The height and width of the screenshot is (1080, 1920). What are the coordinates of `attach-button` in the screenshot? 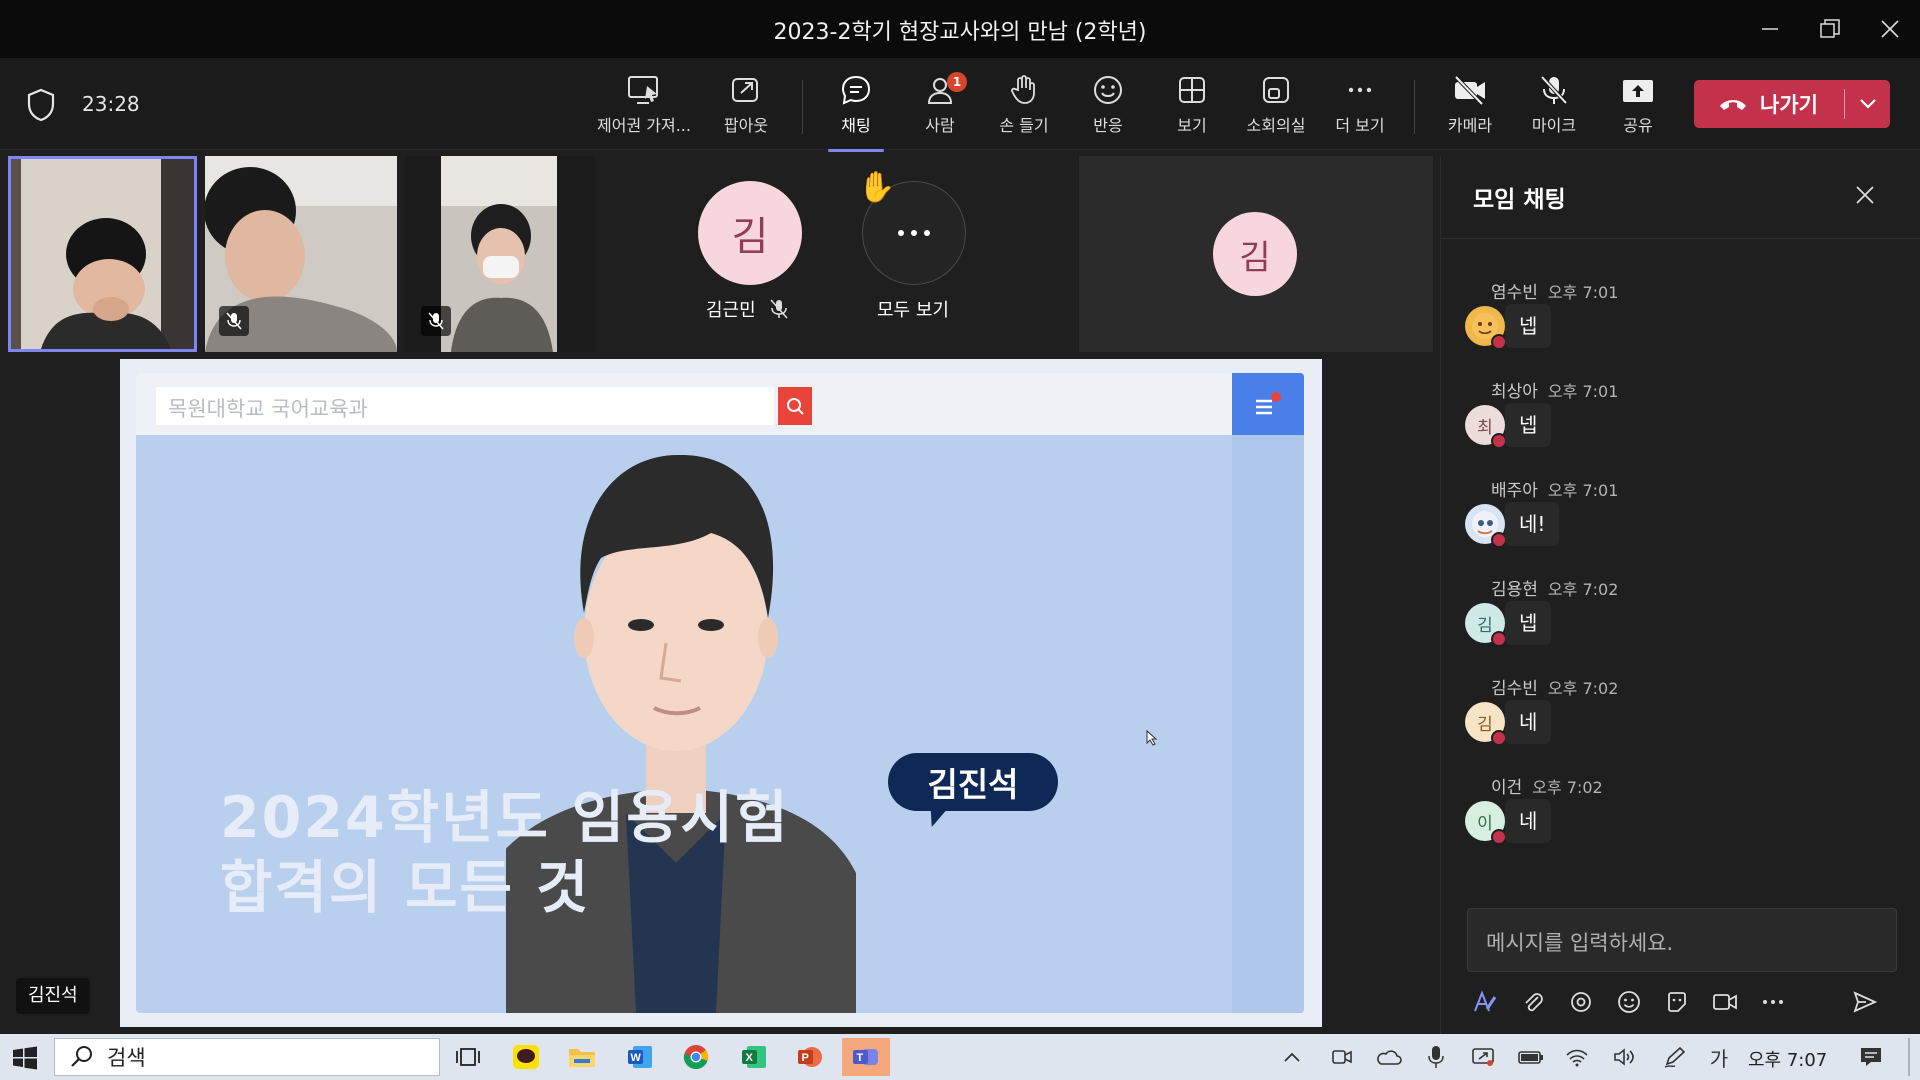 It's located at (1533, 1002).